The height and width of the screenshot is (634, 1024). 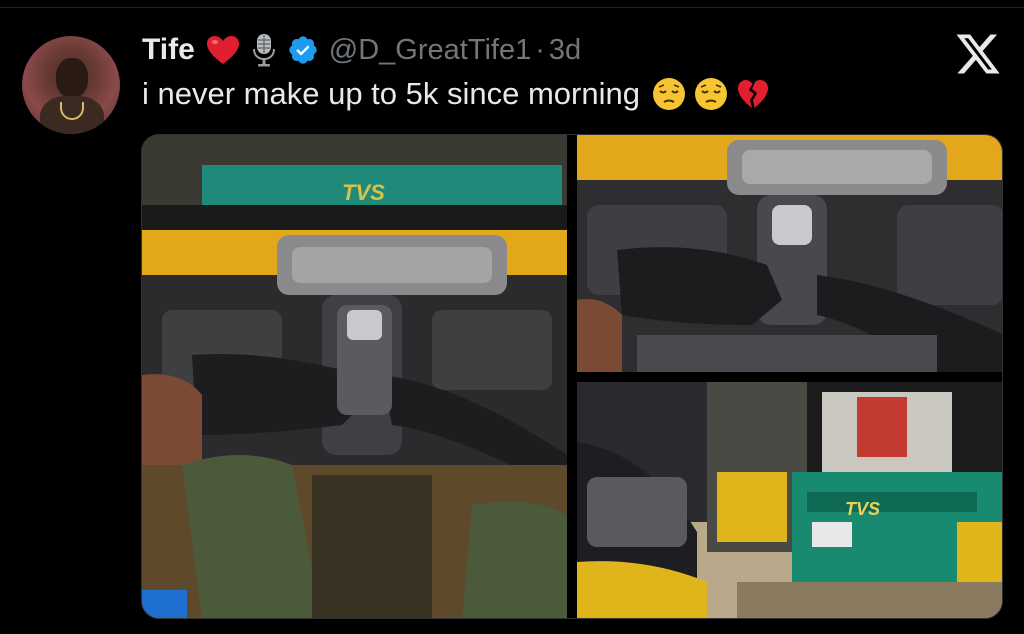 I want to click on top-divider, so click(x=512, y=4).